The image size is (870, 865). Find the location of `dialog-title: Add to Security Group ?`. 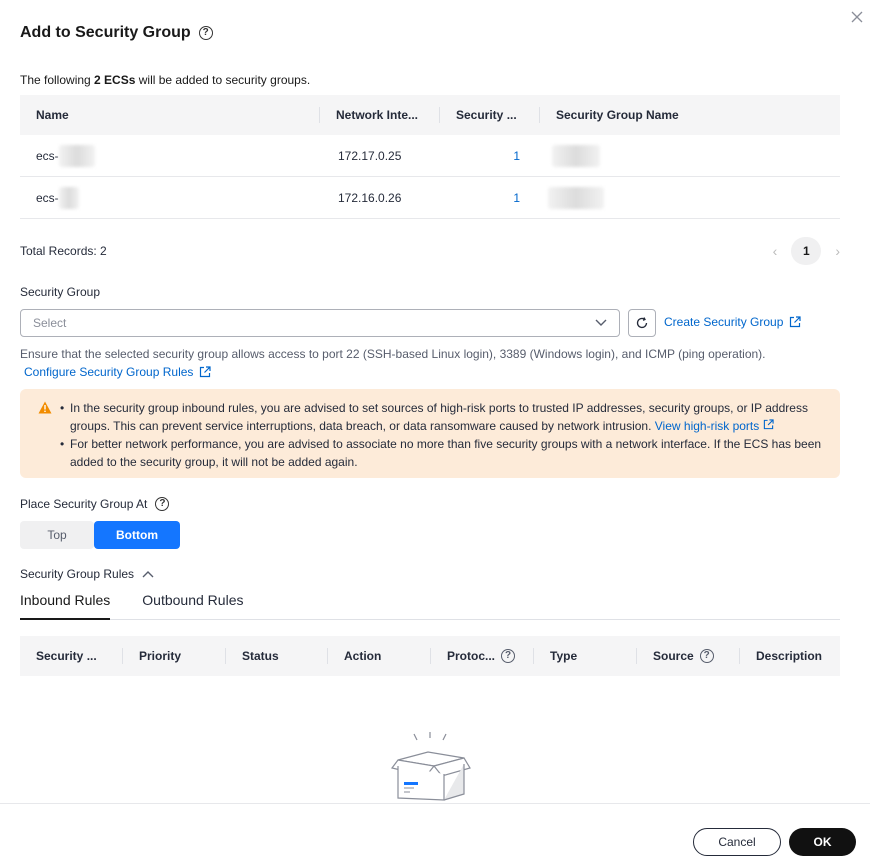

dialog-title: Add to Security Group ? is located at coordinates (116, 33).